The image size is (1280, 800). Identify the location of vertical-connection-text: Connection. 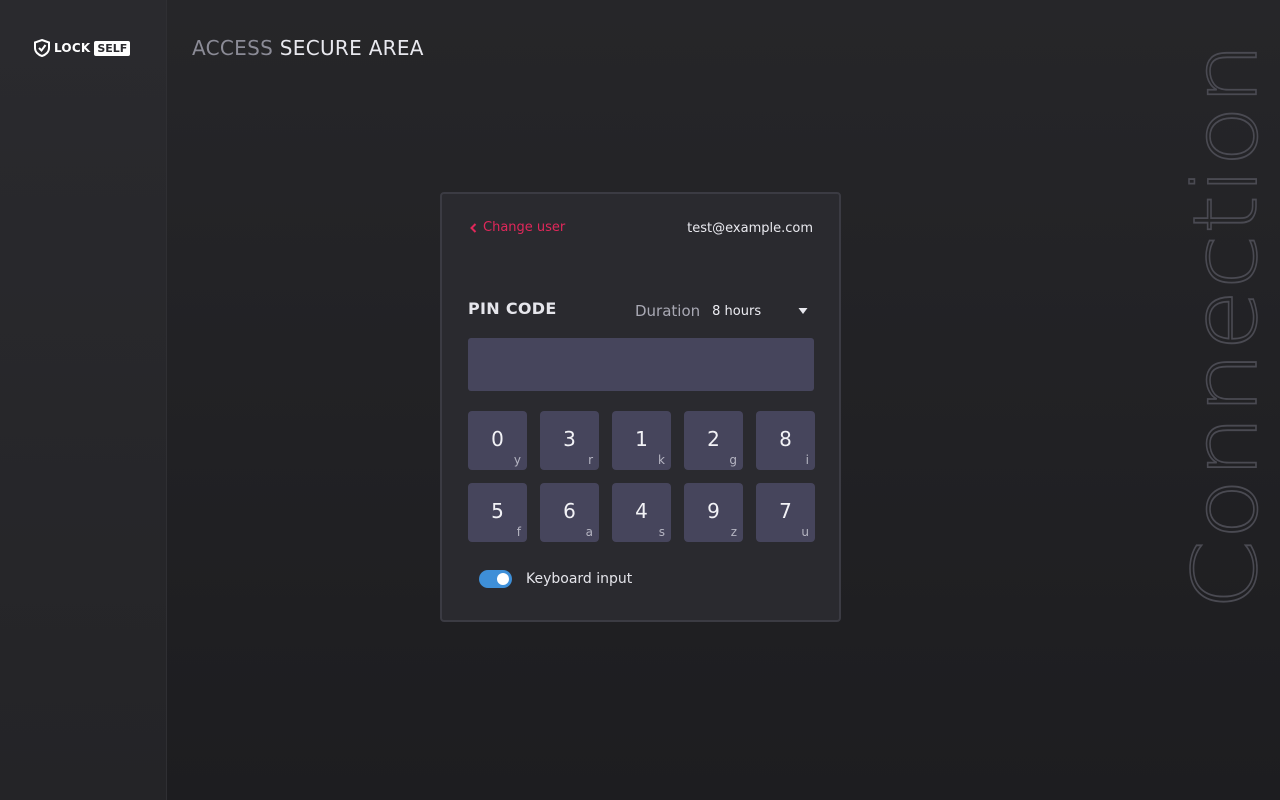
(1222, 326).